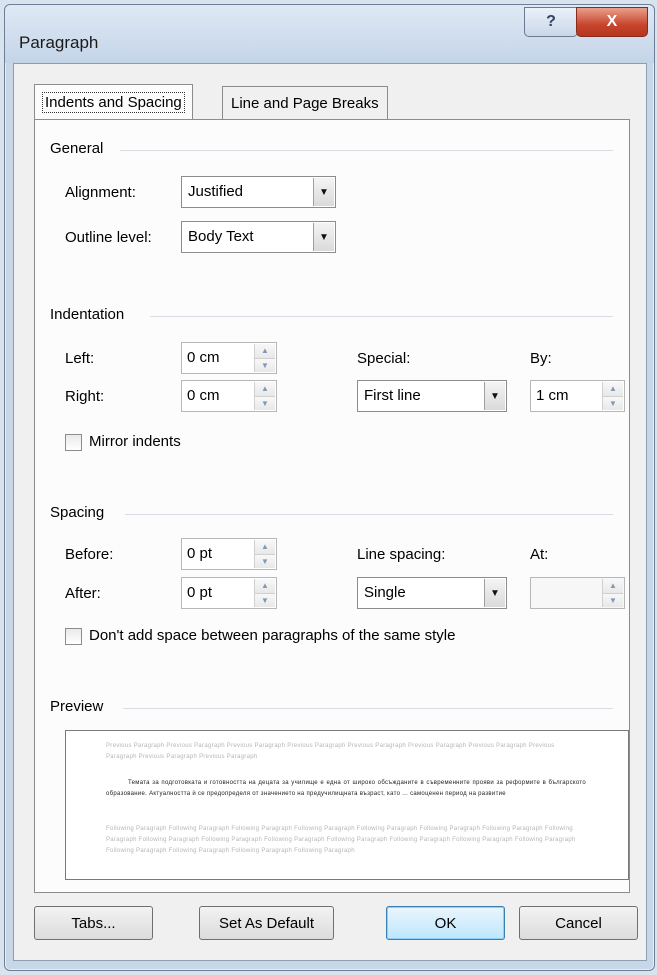 The image size is (657, 975). What do you see at coordinates (401, 554) in the screenshot?
I see `line-spacing-label: Line spacing:` at bounding box center [401, 554].